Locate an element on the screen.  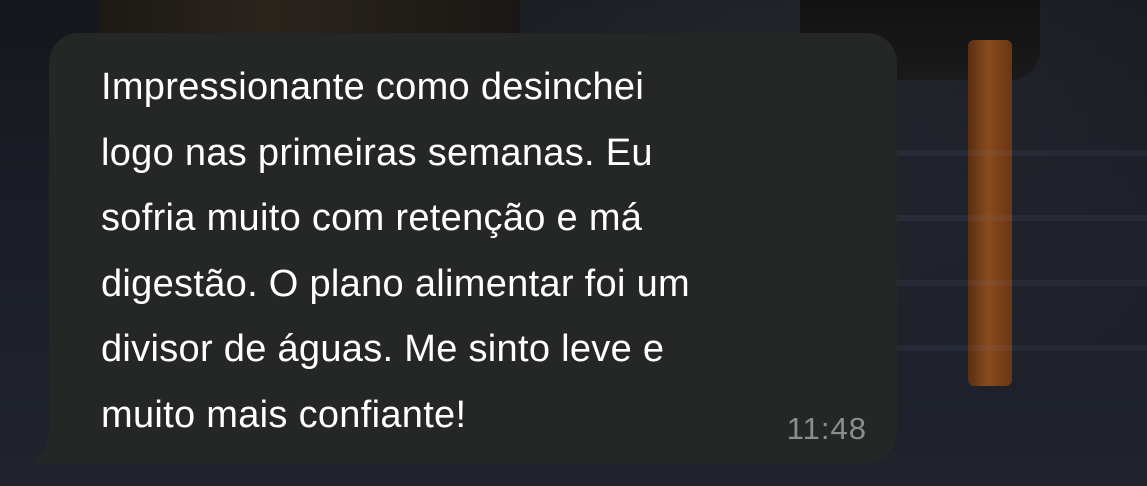
message-line: digestão. O plano alimentar foi um is located at coordinates (395, 283).